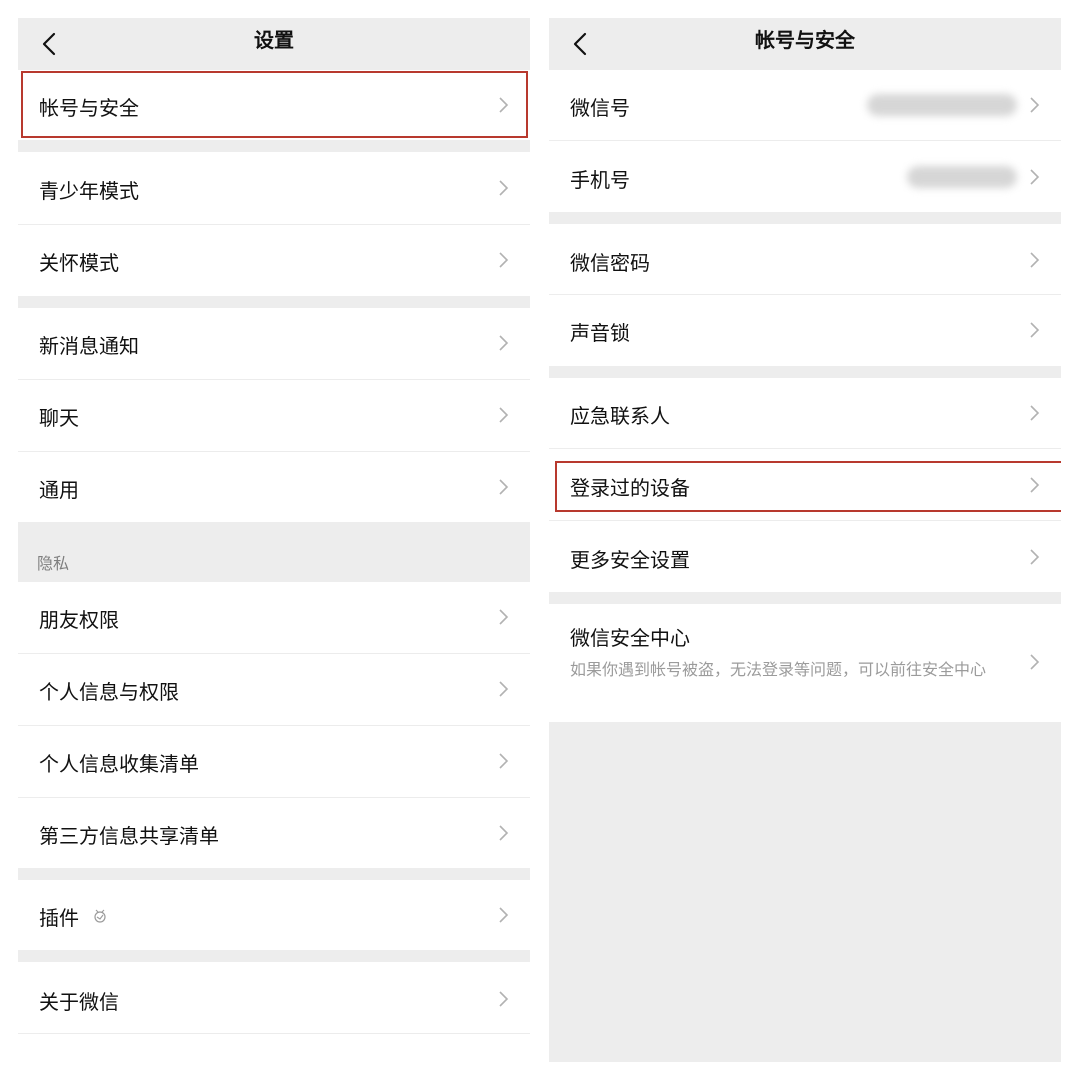 The height and width of the screenshot is (1080, 1080). What do you see at coordinates (89, 108) in the screenshot?
I see `item-label: 帐号与安全` at bounding box center [89, 108].